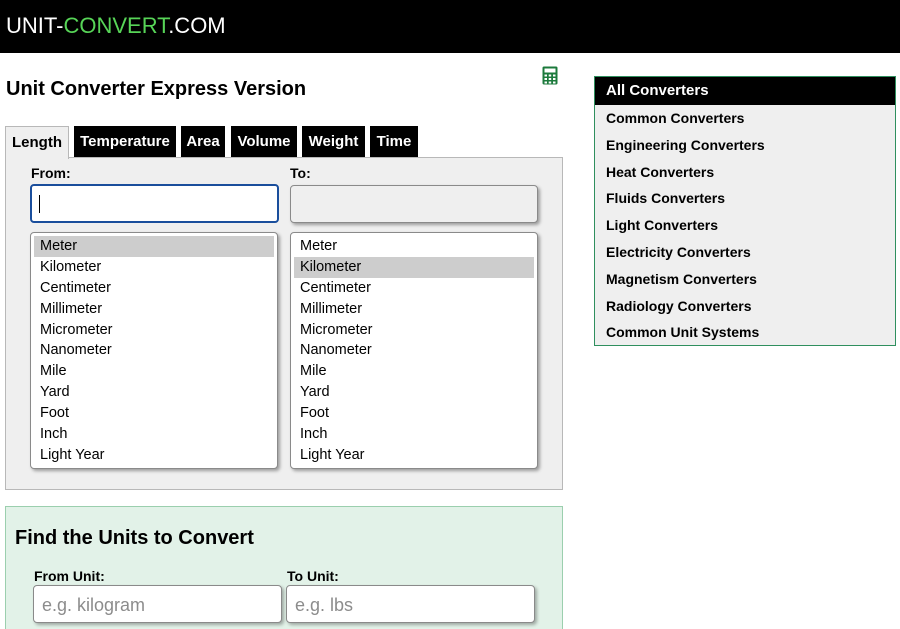  Describe the element at coordinates (154, 455) in the screenshot. I see `from-unit-option: Light Year` at that location.